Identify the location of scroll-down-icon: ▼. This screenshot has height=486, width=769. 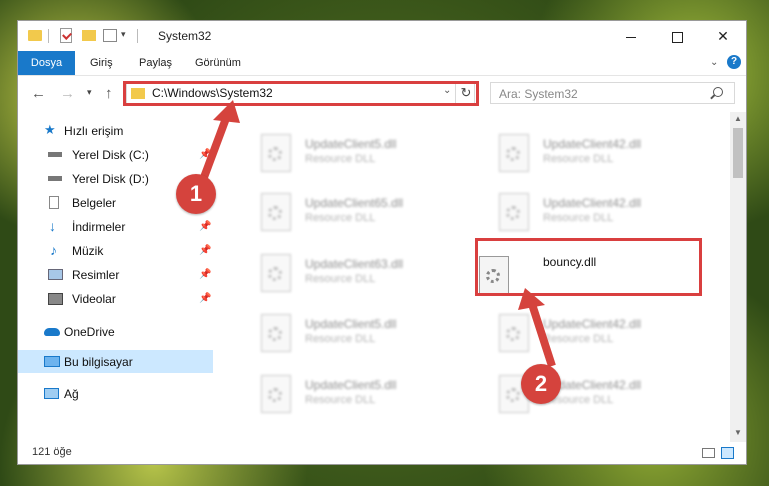
(738, 432).